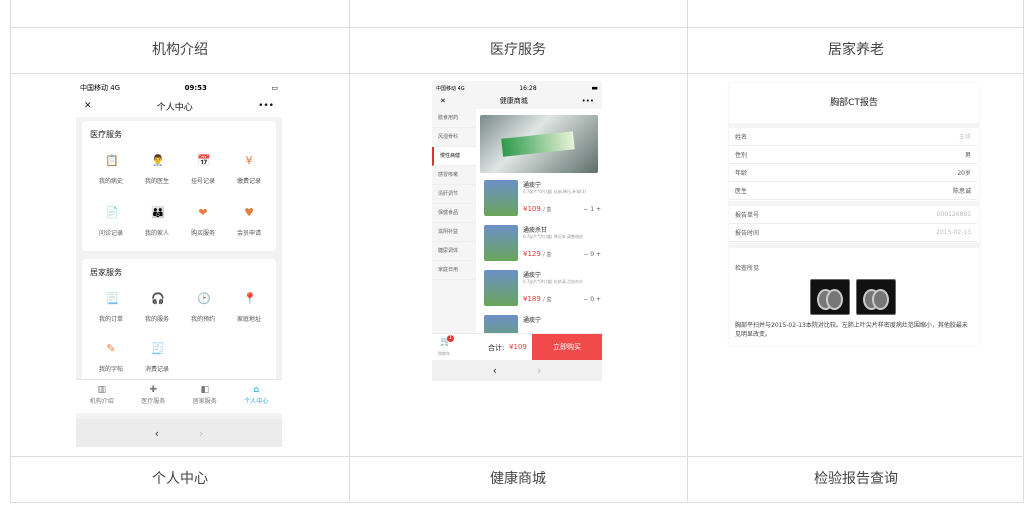 This screenshot has width=1032, height=509. What do you see at coordinates (541, 288) in the screenshot?
I see `product-item: 通痰宁 6.7g/片*0片/盒| 化痰清,活血杂炎 ¥189 / 盒 − 0 +` at bounding box center [541, 288].